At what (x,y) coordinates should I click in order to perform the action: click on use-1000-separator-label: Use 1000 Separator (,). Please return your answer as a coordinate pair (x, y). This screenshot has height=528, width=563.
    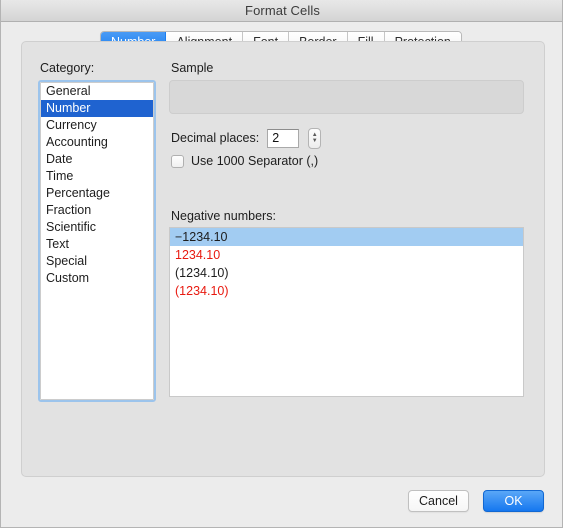
    Looking at the image, I should click on (255, 161).